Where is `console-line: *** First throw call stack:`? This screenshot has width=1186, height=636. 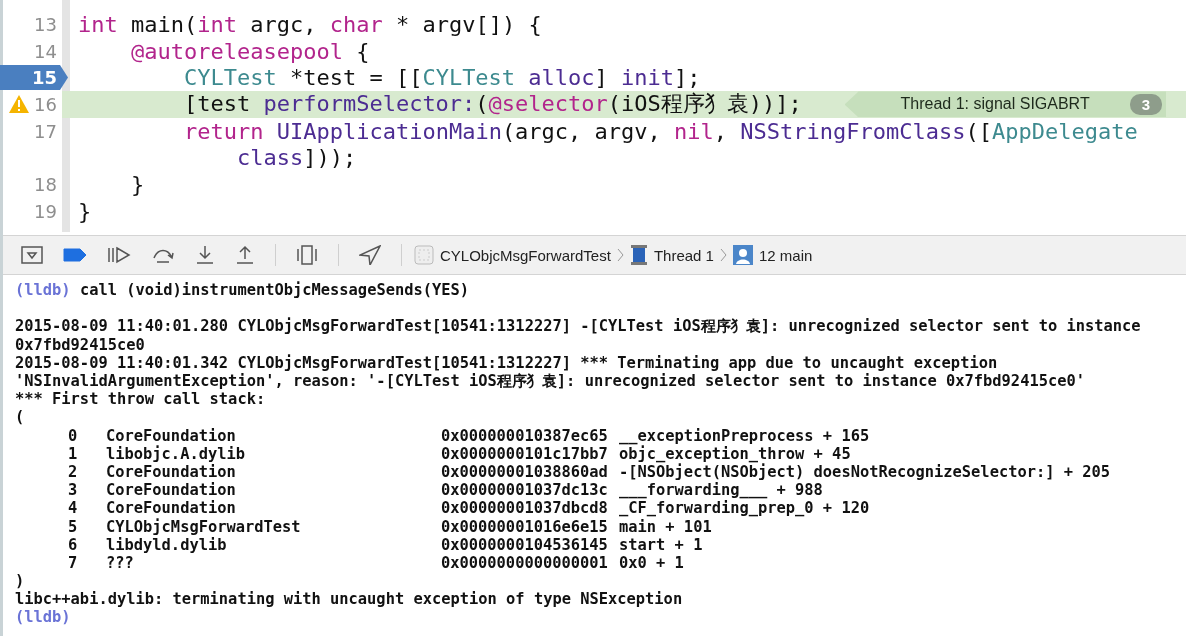 console-line: *** First throw call stack: is located at coordinates (140, 399).